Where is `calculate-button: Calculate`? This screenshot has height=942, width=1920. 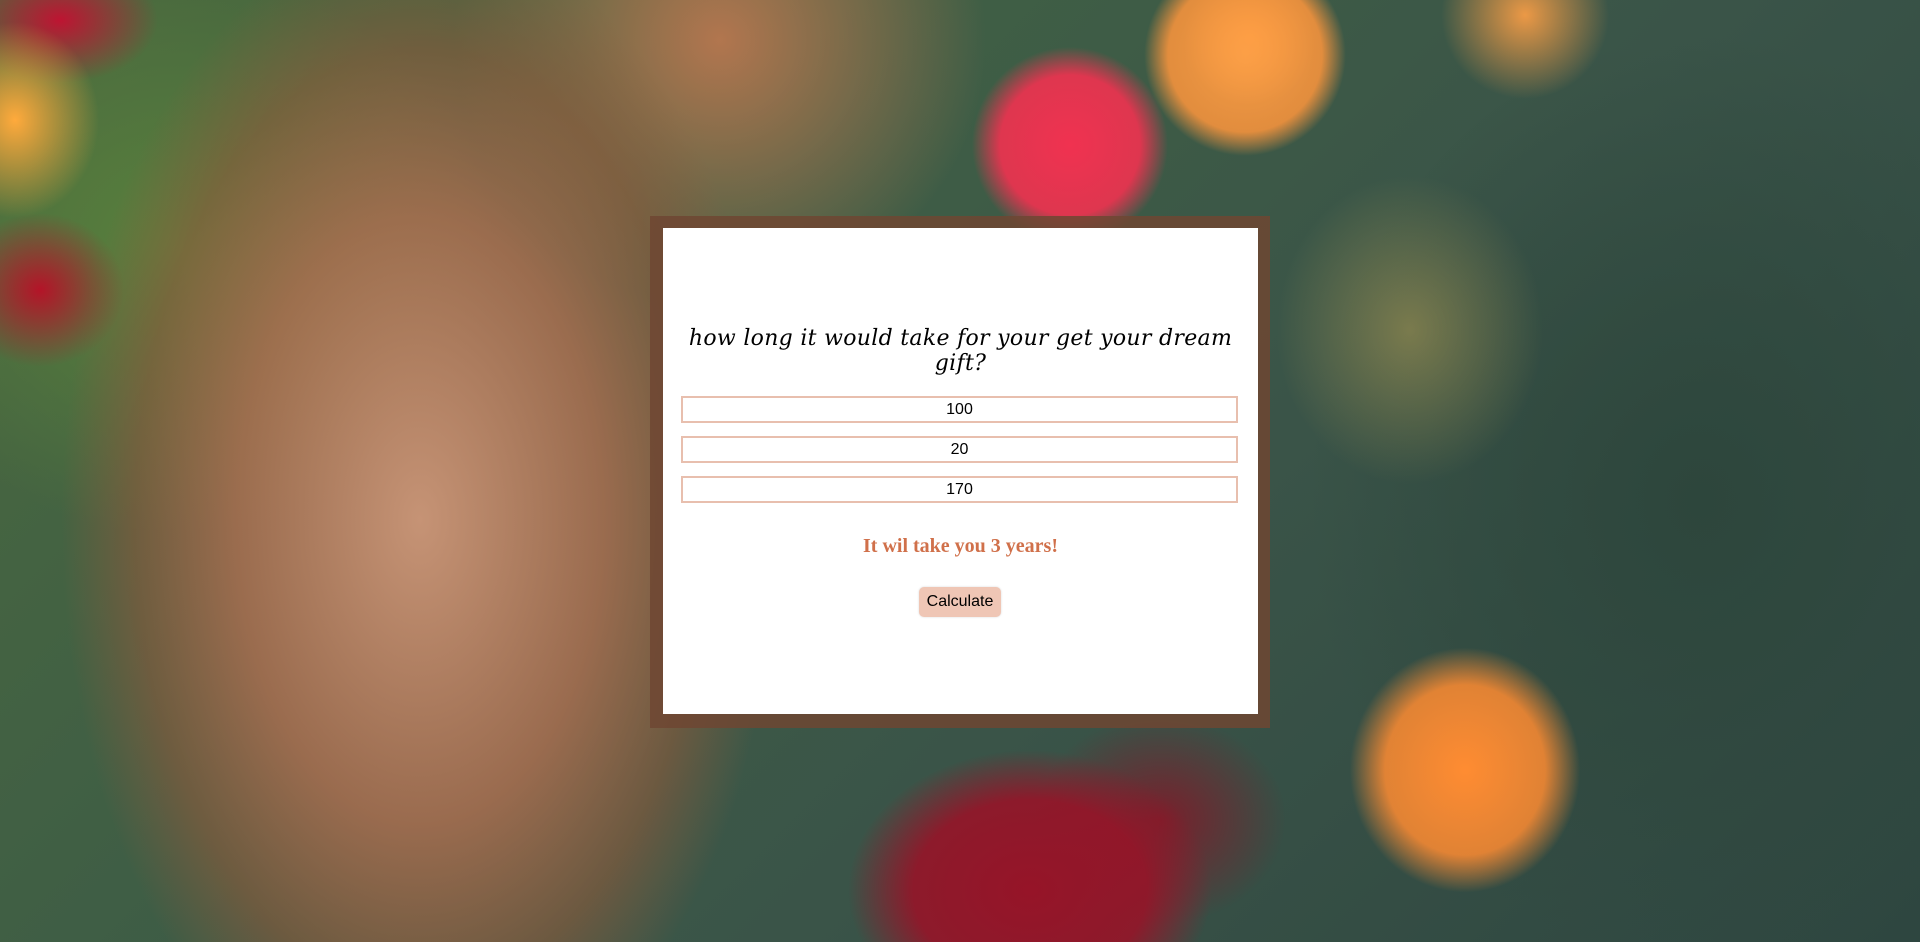 calculate-button: Calculate is located at coordinates (960, 602).